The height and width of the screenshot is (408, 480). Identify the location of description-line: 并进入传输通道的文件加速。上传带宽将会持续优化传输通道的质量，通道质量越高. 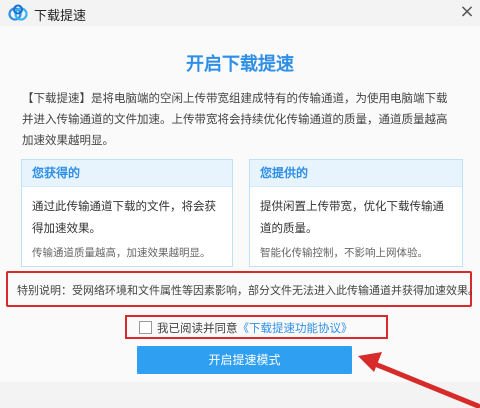
(235, 119).